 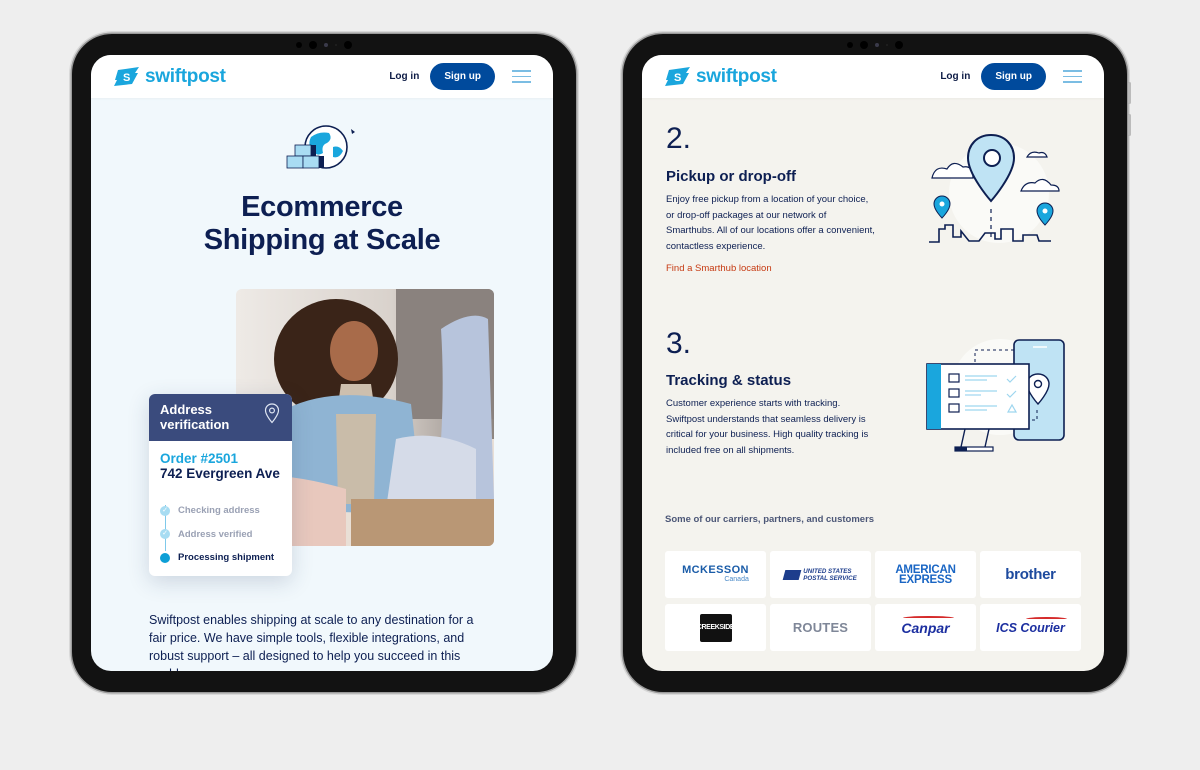 I want to click on address-card-header: Address verification, so click(x=220, y=417).